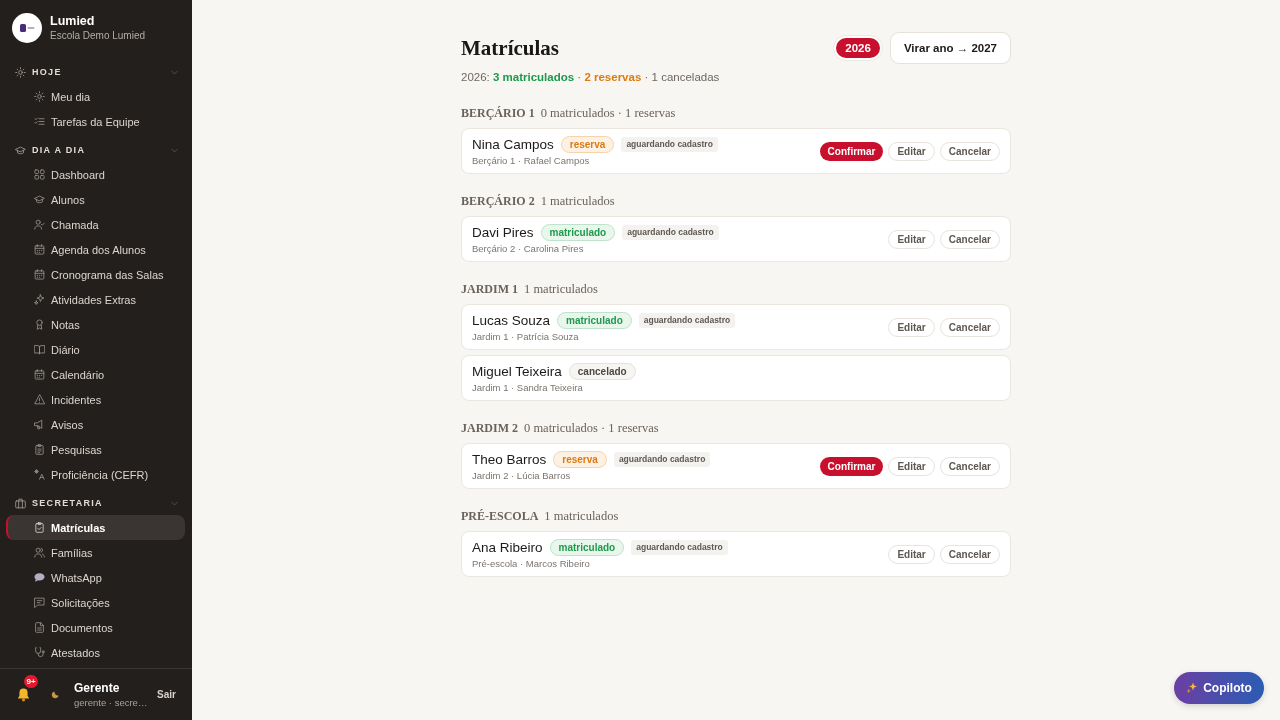  Describe the element at coordinates (489, 289) in the screenshot. I see `group-title: JARDIM 1` at that location.